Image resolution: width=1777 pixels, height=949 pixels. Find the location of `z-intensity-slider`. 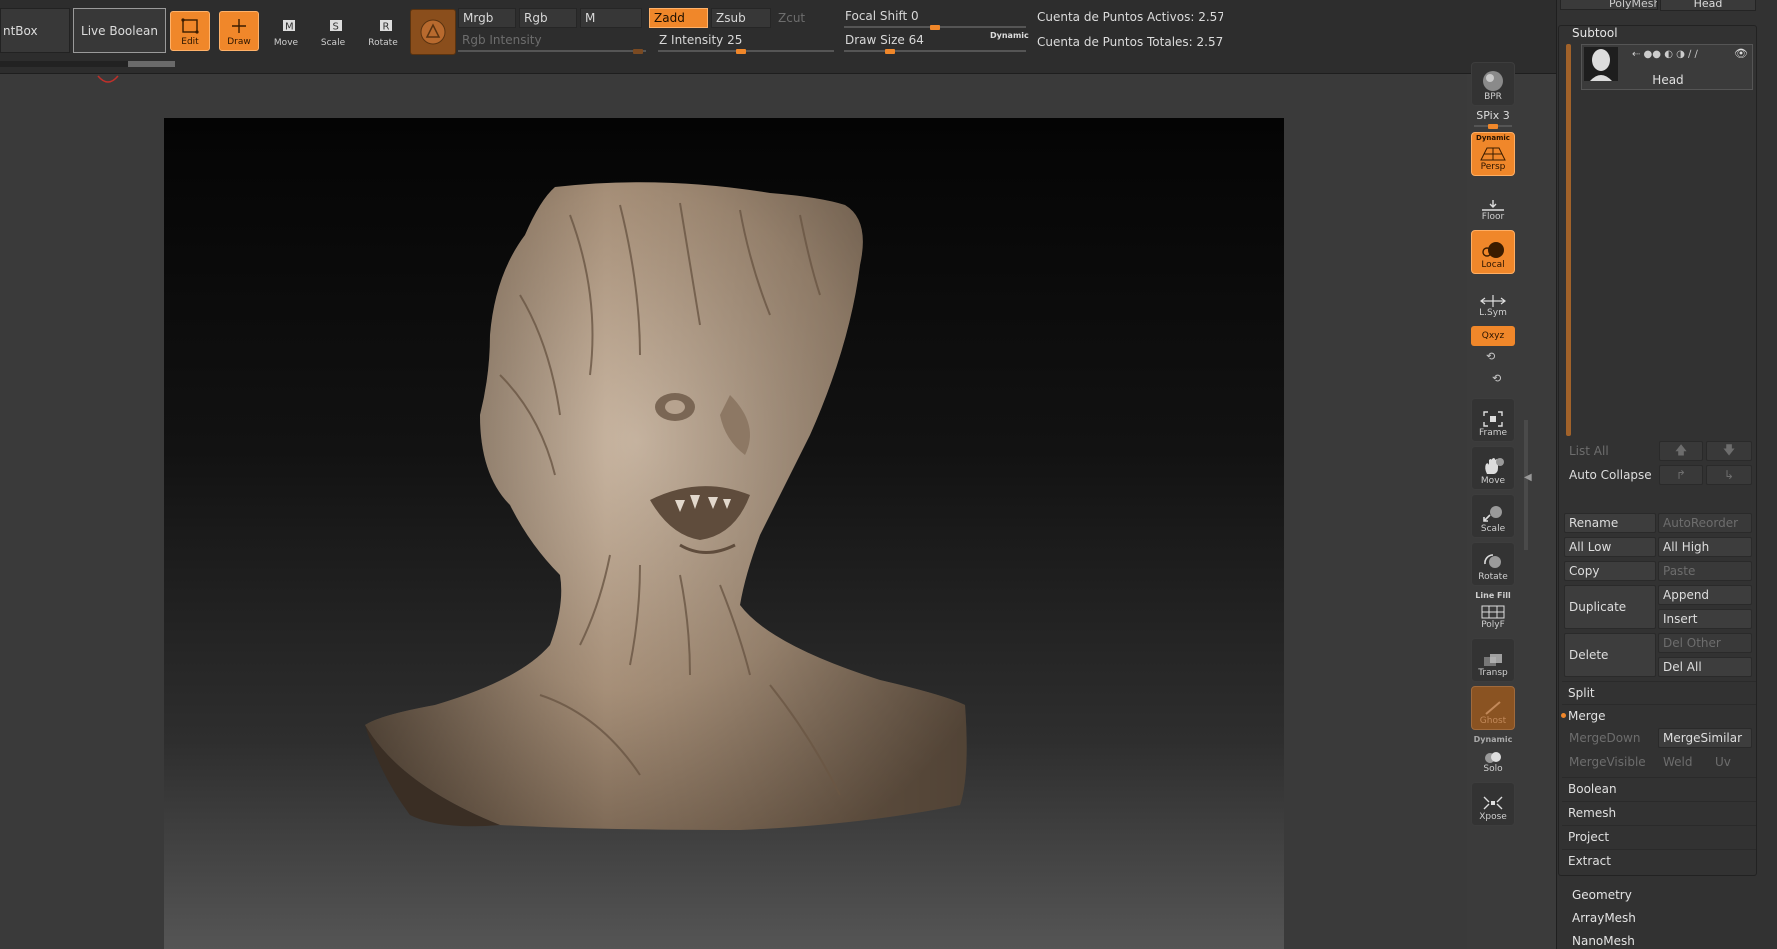

z-intensity-slider is located at coordinates (746, 51).